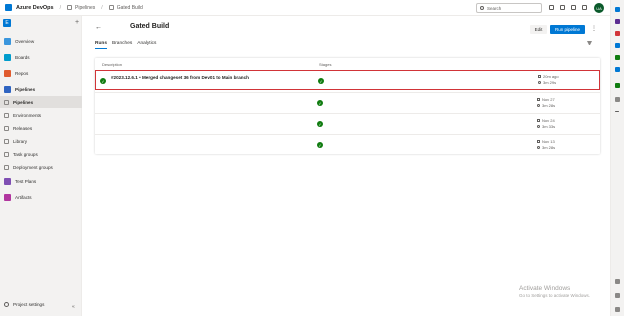  Describe the element at coordinates (125, 8) in the screenshot. I see `breadcrumb-gated-build: Gated Build` at that location.